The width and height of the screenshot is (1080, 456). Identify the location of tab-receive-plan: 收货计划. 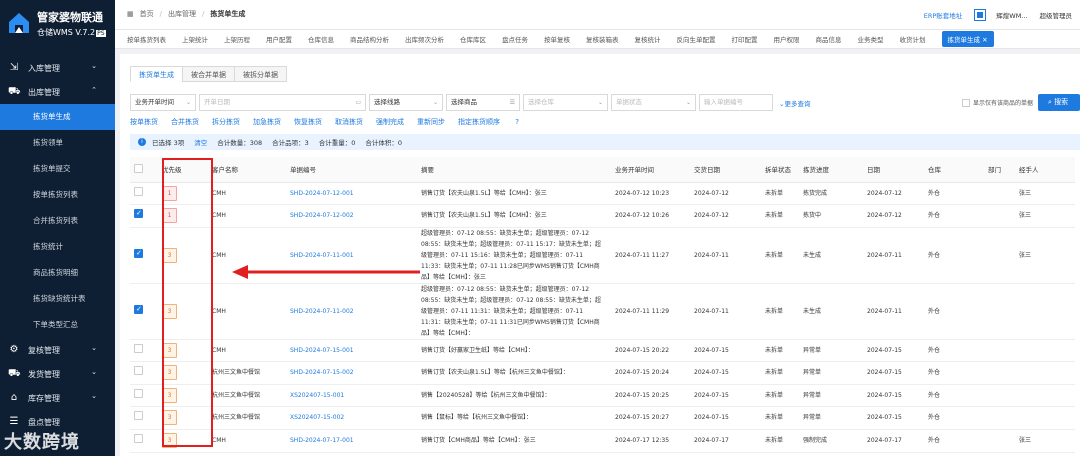
(913, 39).